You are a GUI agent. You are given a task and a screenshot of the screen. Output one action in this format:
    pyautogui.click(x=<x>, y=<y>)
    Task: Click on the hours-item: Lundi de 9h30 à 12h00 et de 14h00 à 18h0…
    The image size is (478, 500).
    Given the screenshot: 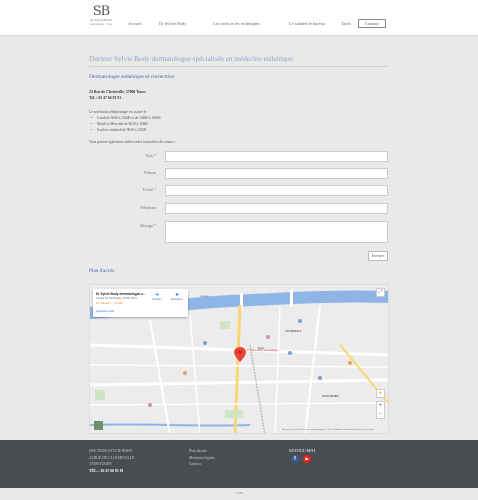 What is the action you would take?
    pyautogui.click(x=125, y=118)
    